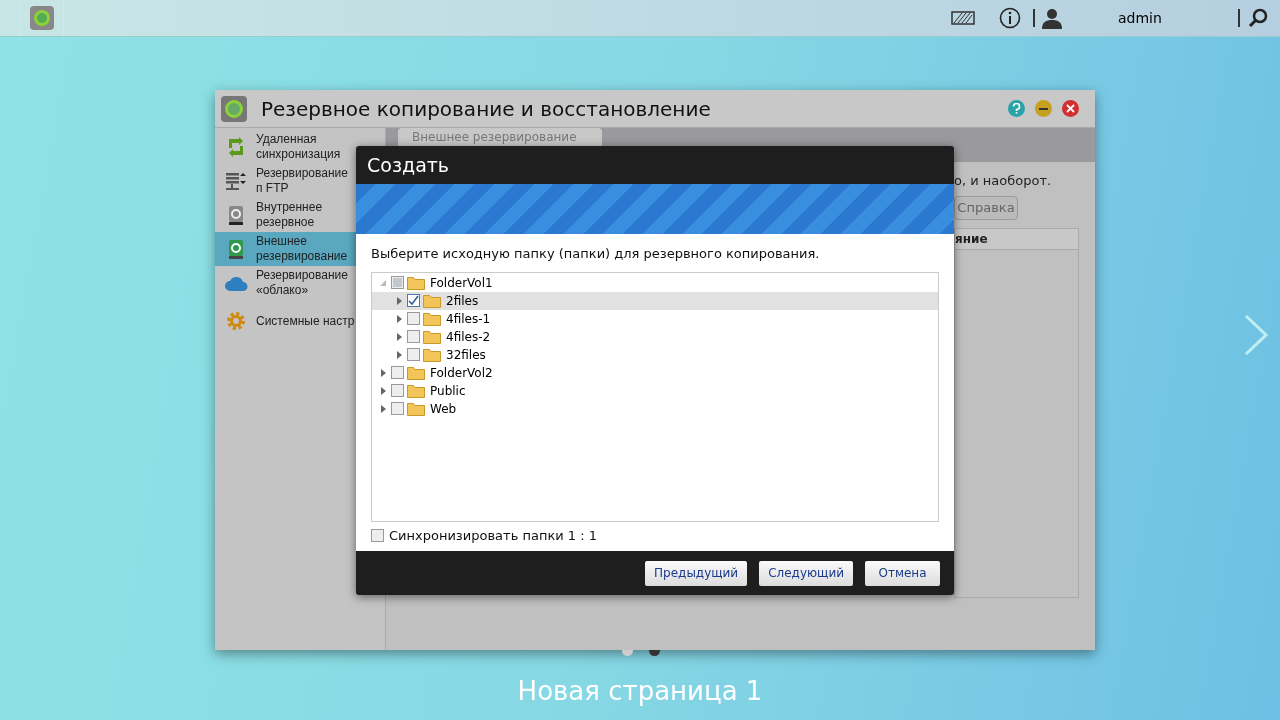 Image resolution: width=1280 pixels, height=720 pixels. What do you see at coordinates (299, 147) in the screenshot?
I see `sidebar-label: Удаленная синхронизация` at bounding box center [299, 147].